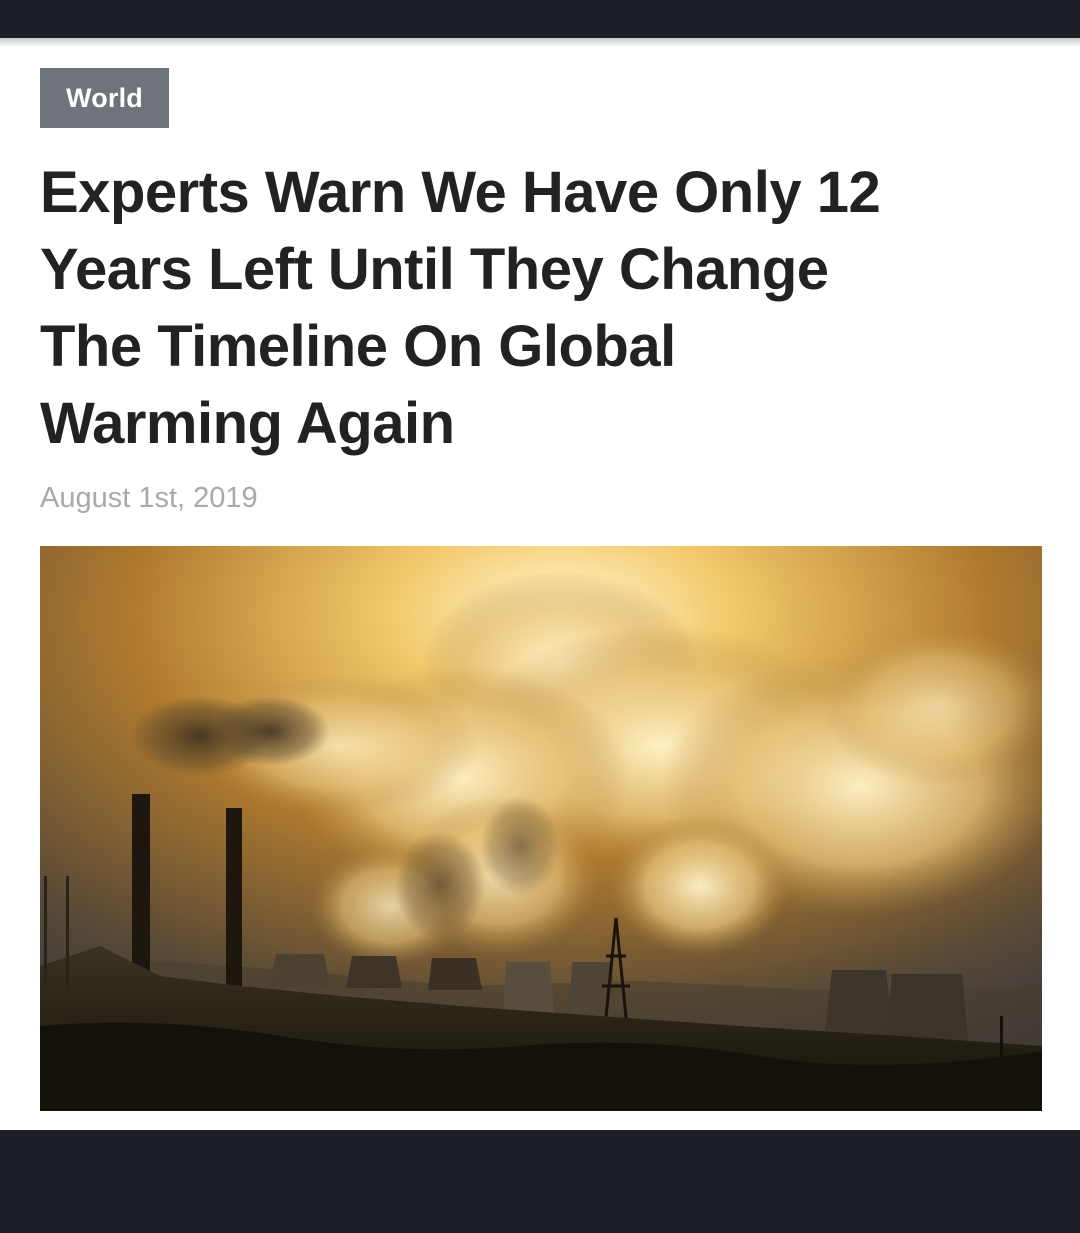 This screenshot has width=1080, height=1233. What do you see at coordinates (540, 1181) in the screenshot?
I see `bottom-app-bar` at bounding box center [540, 1181].